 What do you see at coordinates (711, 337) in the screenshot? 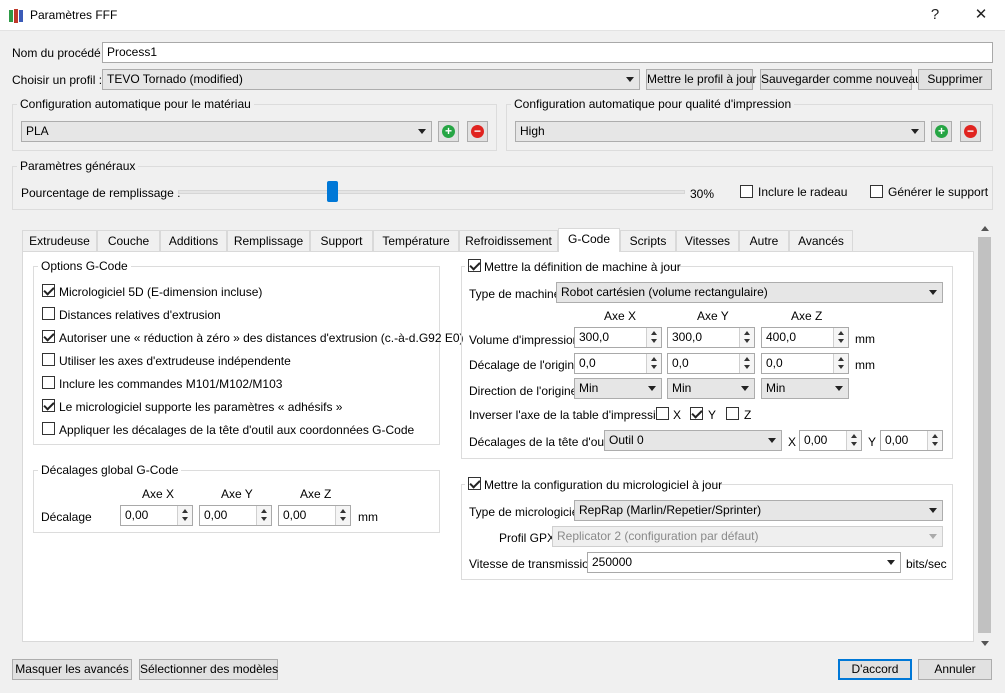
I see `volume-y-spinbox: 300,0` at bounding box center [711, 337].